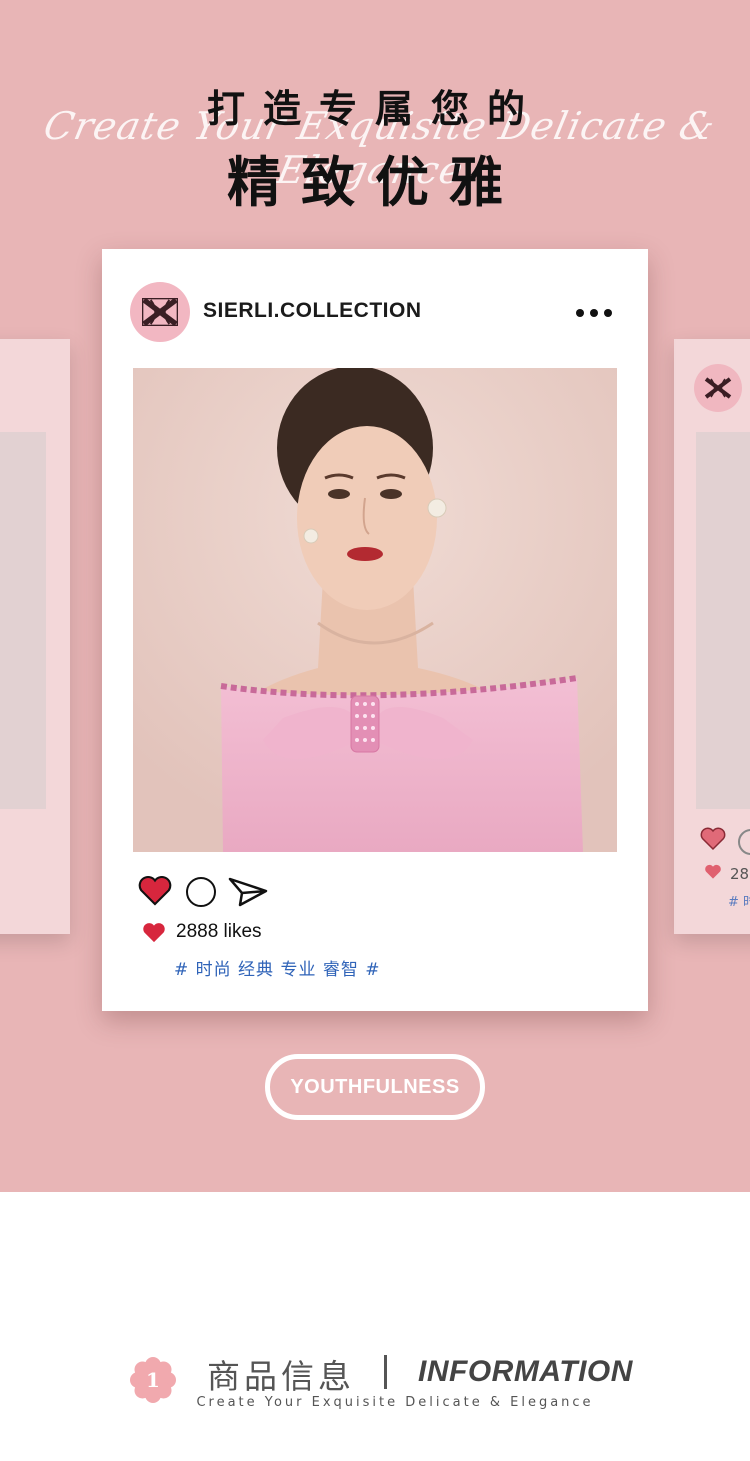 This screenshot has height=1461, width=750. Describe the element at coordinates (219, 931) in the screenshot. I see `likes-count: 2888 likes` at that location.